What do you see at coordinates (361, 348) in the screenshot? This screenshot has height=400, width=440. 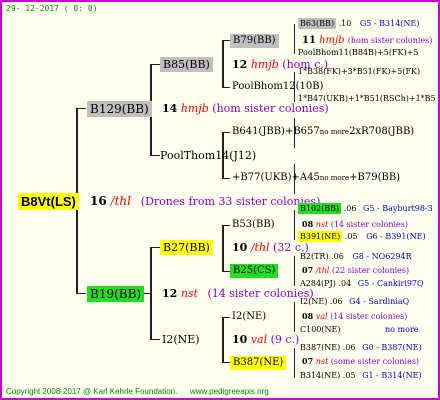 I see `gen5-row: B387(NE) .06 G0 - B387(NE)` at bounding box center [361, 348].